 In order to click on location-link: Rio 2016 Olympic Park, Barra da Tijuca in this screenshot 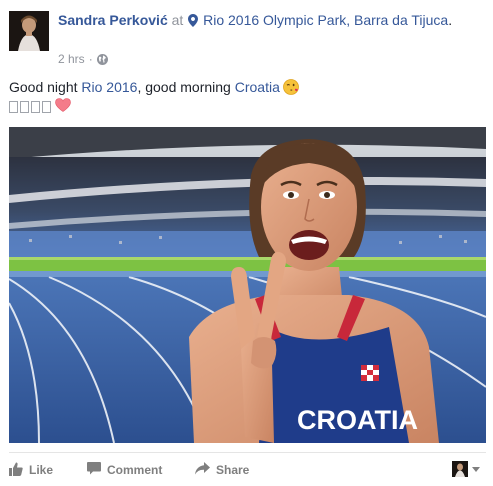, I will do `click(325, 20)`.